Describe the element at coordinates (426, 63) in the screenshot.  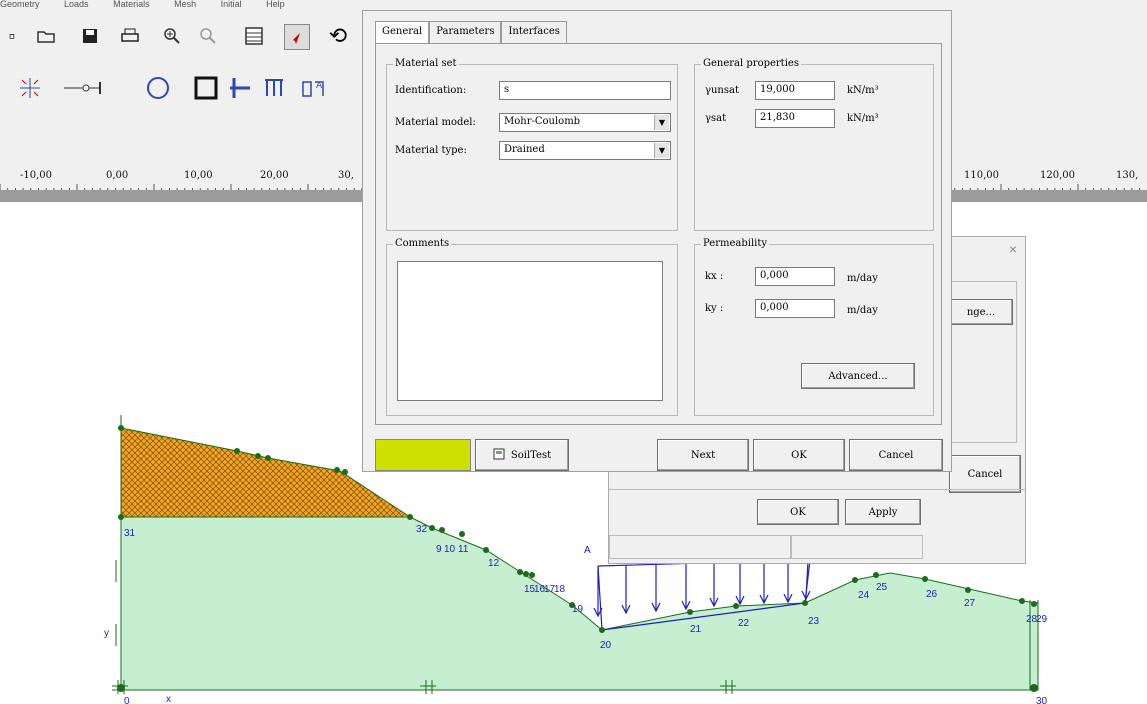
I see `material-set-title: Material set` at that location.